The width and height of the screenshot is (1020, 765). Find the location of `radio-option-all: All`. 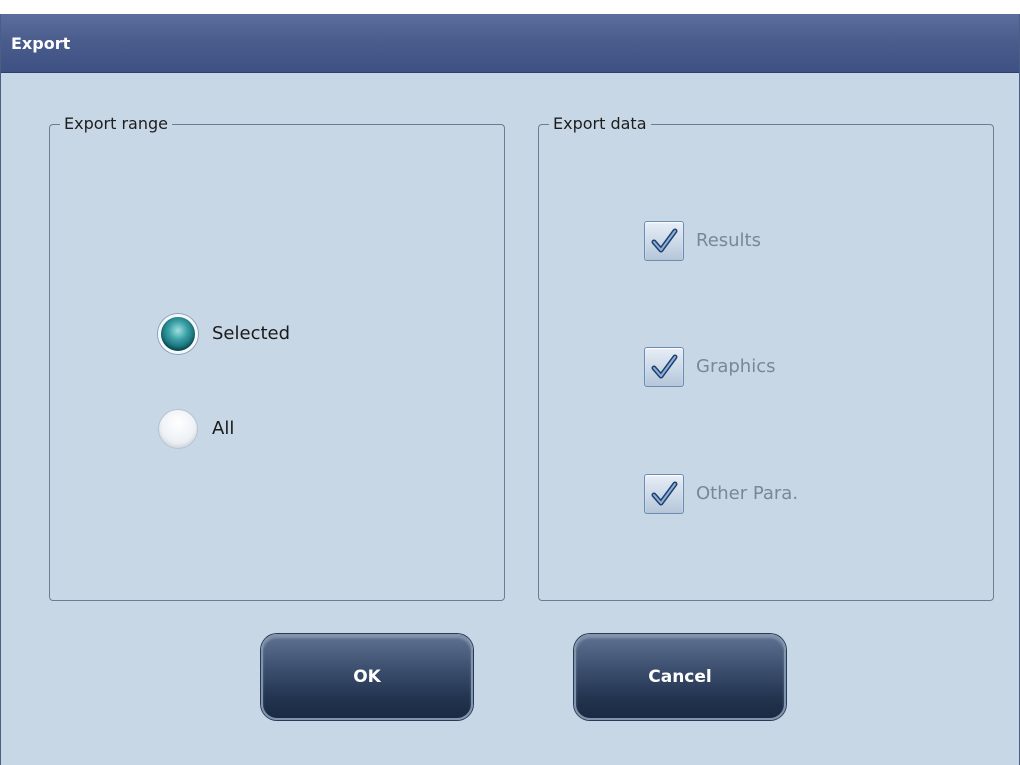

radio-option-all: All is located at coordinates (196, 429).